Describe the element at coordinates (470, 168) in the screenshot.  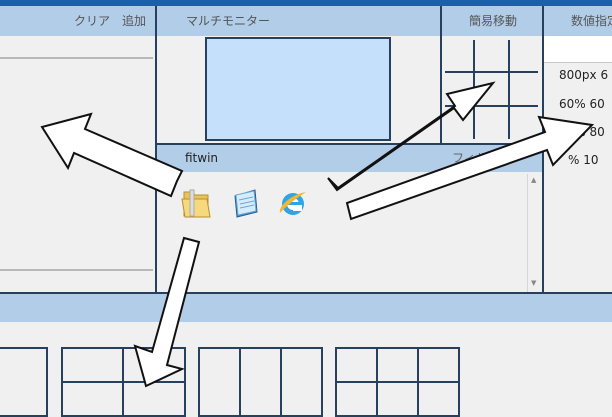
I see `arrow-right-icon` at that location.